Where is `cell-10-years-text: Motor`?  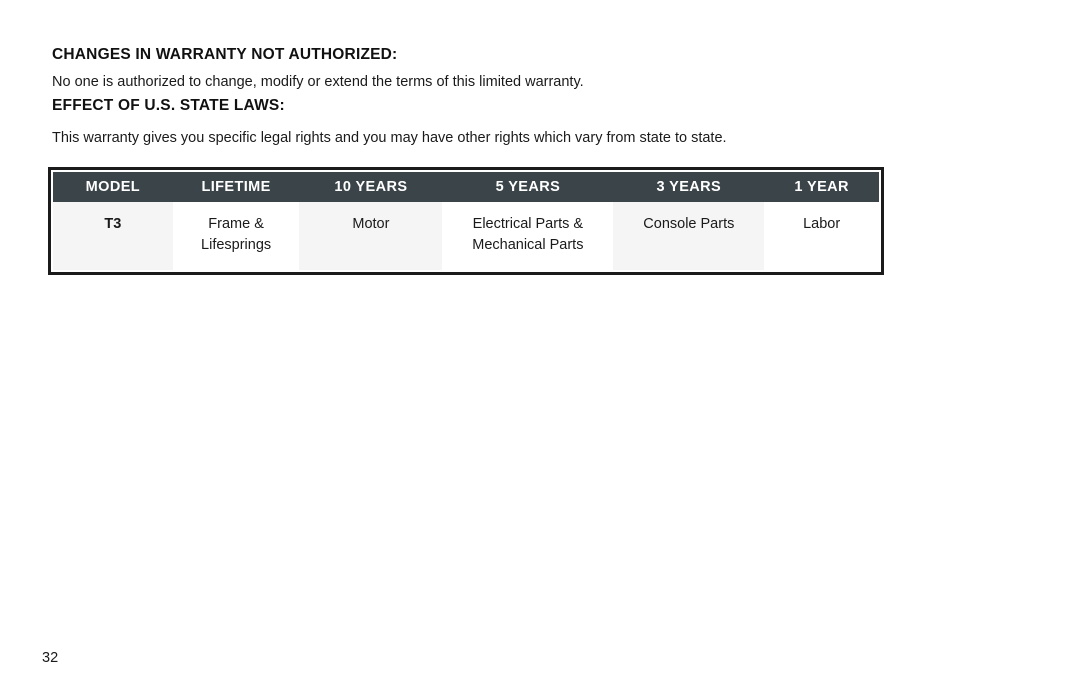 cell-10-years-text: Motor is located at coordinates (371, 224).